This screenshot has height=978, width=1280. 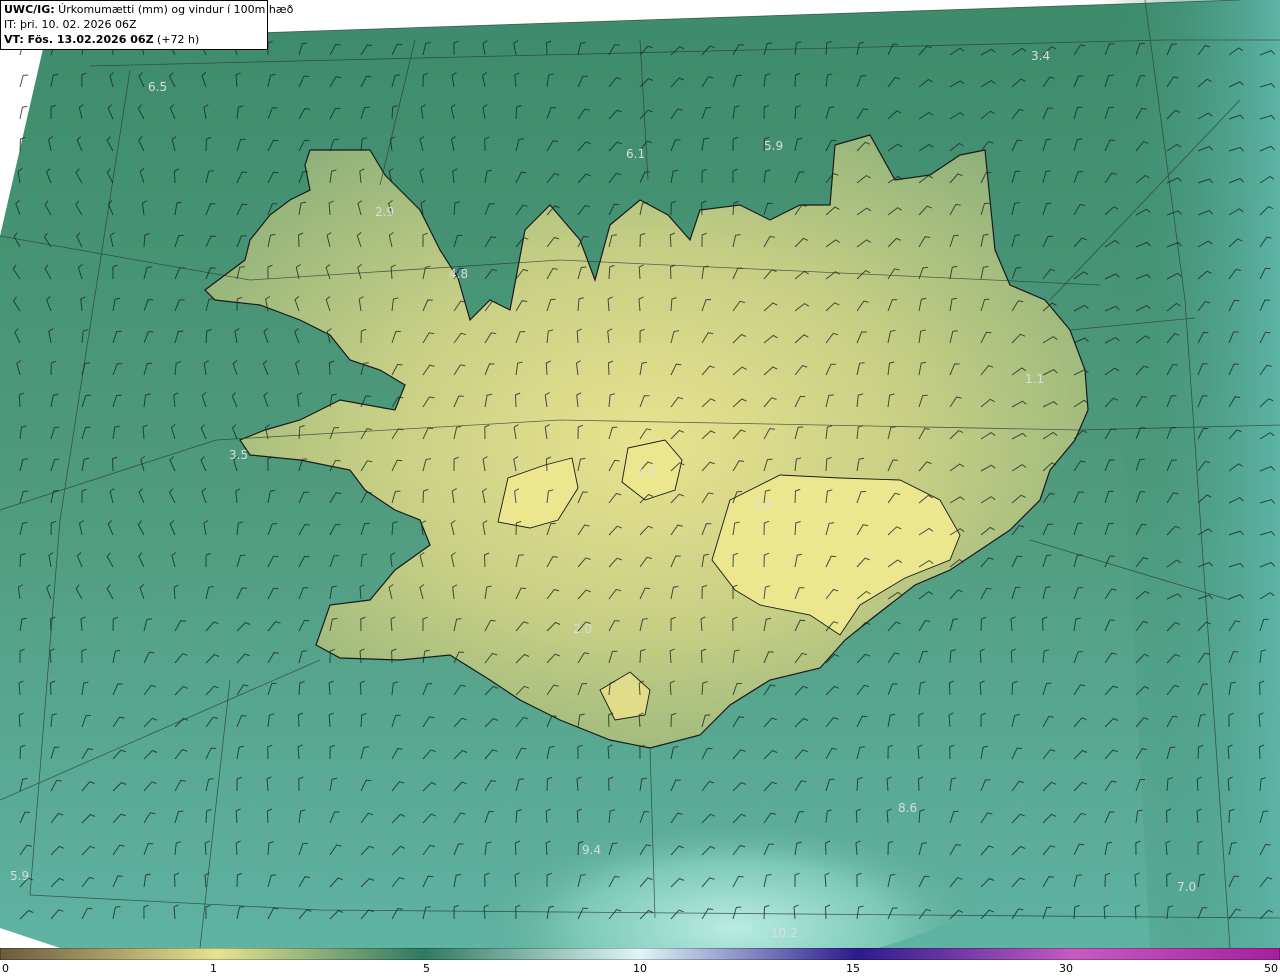 What do you see at coordinates (238, 455) in the screenshot?
I see `value-label-snaefellsnes: 3.5` at bounding box center [238, 455].